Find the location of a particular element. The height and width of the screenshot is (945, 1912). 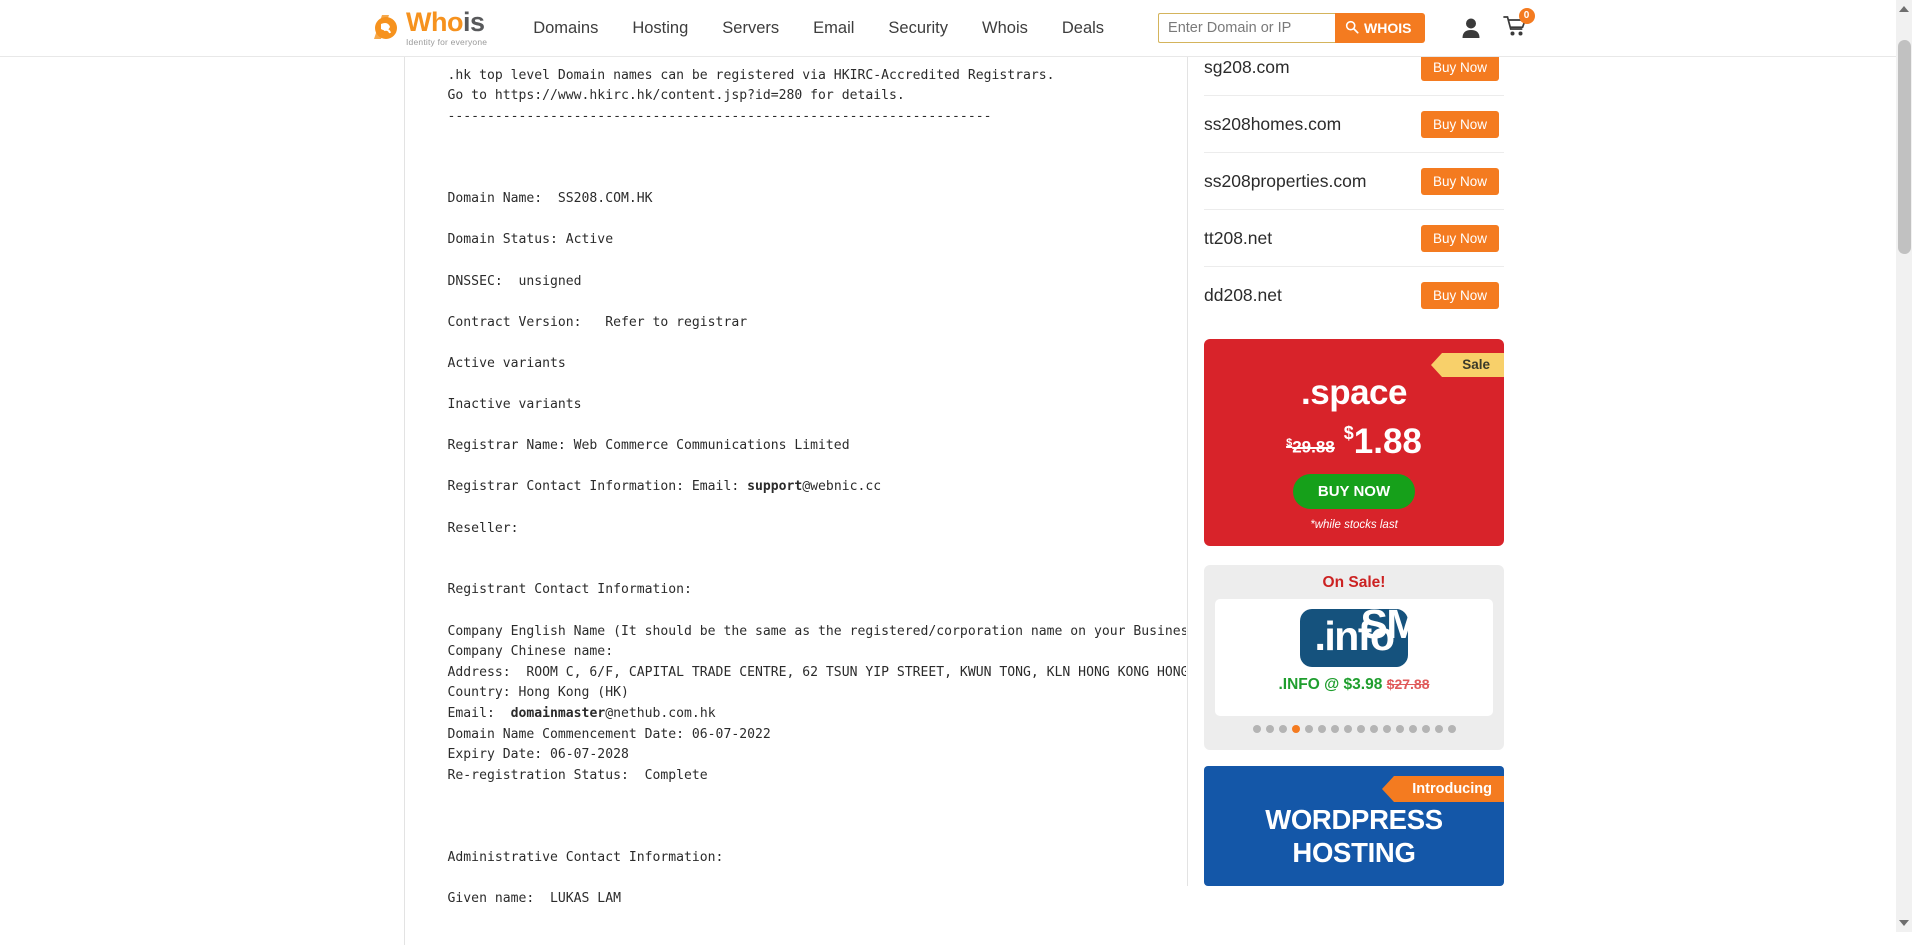

nav-item-email: Email is located at coordinates (833, 28).